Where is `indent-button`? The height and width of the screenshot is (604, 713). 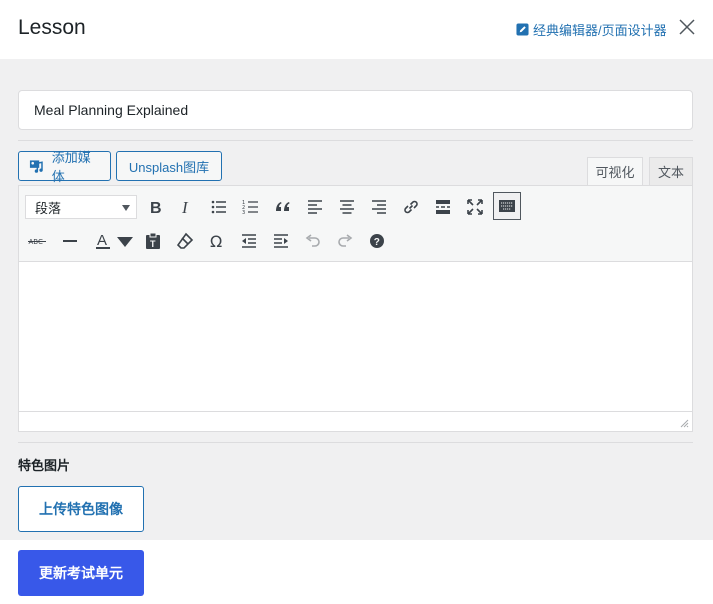 indent-button is located at coordinates (281, 241).